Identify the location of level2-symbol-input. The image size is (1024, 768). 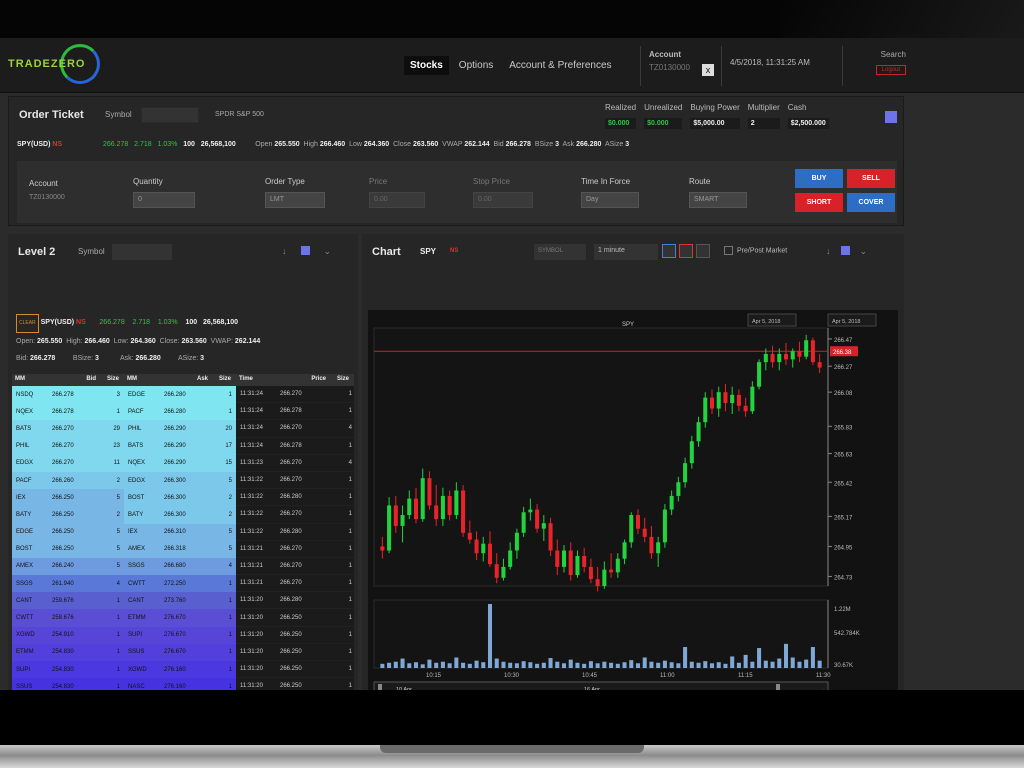
(142, 252).